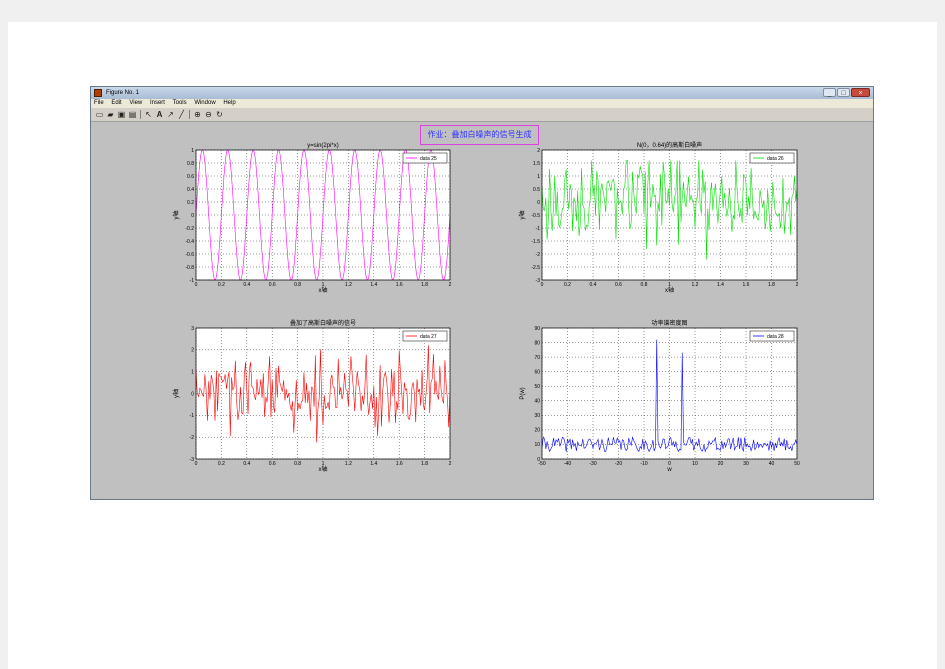  What do you see at coordinates (669, 323) in the screenshot?
I see `chart-title: 功率谱密度图` at bounding box center [669, 323].